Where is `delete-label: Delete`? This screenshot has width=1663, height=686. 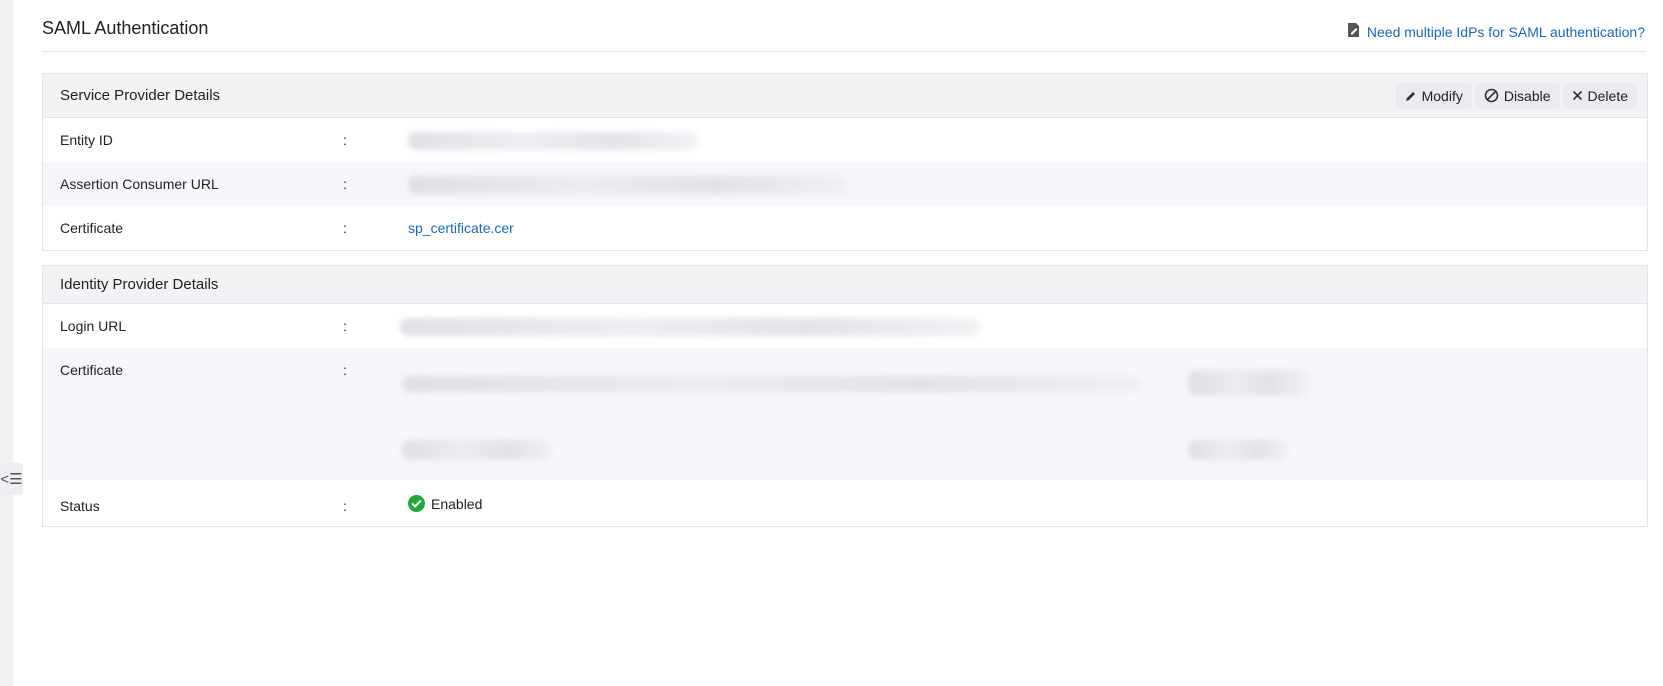 delete-label: Delete is located at coordinates (1607, 95).